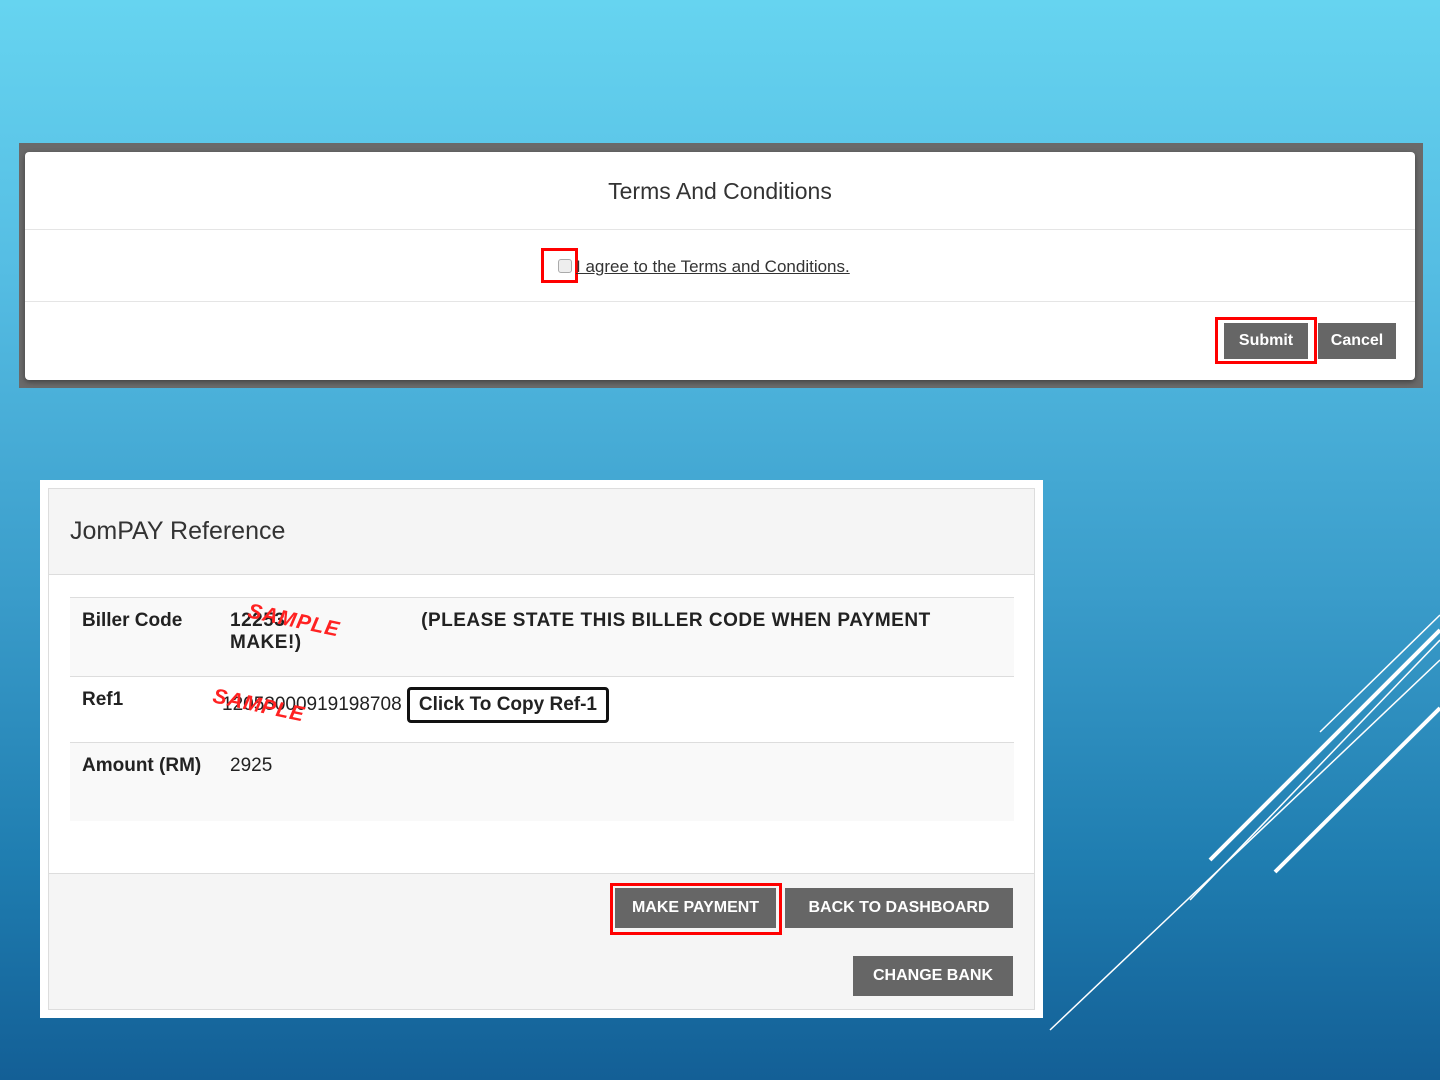 This screenshot has width=1440, height=1080. Describe the element at coordinates (144, 709) in the screenshot. I see `ref1-label: Ref1` at that location.